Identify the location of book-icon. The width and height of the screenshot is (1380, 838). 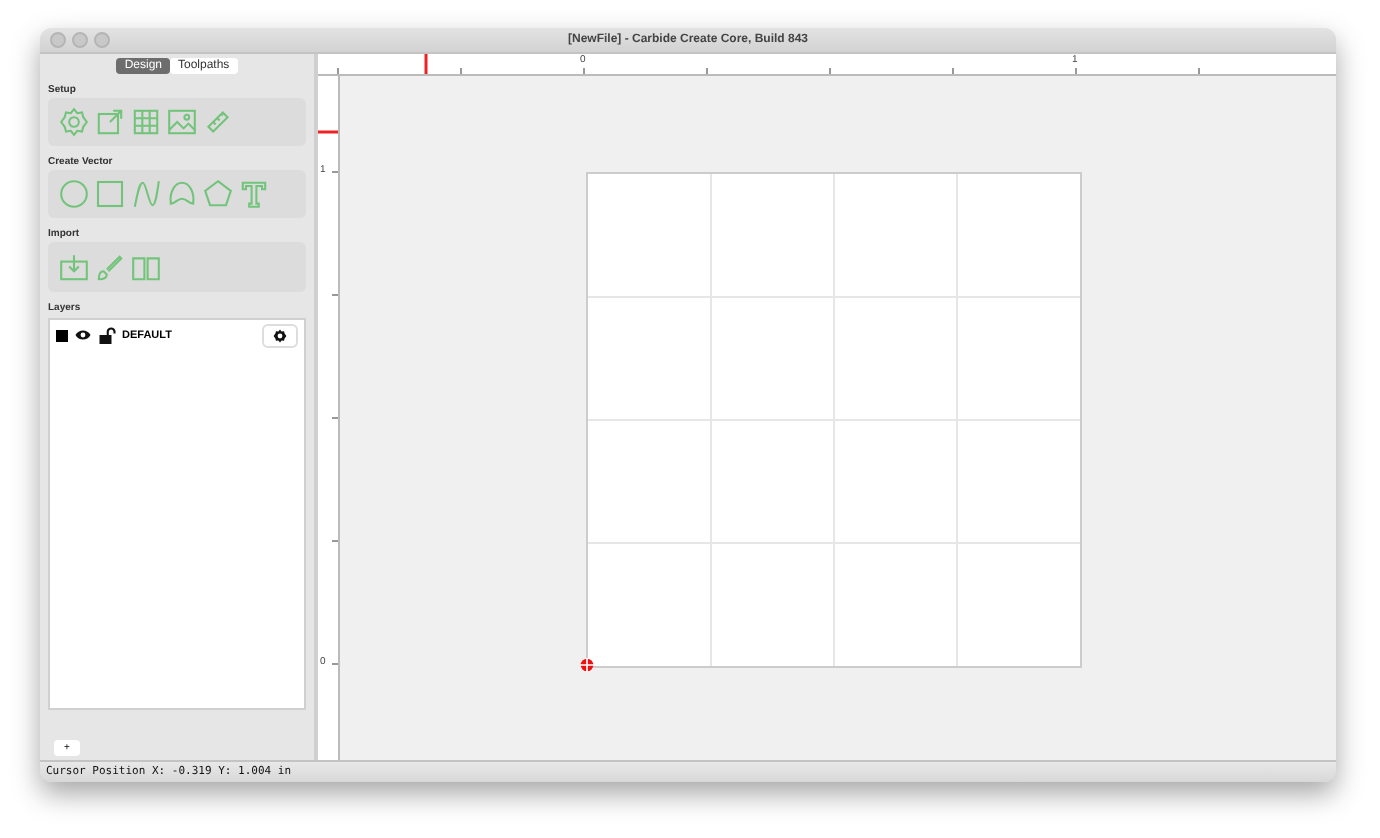
(146, 267).